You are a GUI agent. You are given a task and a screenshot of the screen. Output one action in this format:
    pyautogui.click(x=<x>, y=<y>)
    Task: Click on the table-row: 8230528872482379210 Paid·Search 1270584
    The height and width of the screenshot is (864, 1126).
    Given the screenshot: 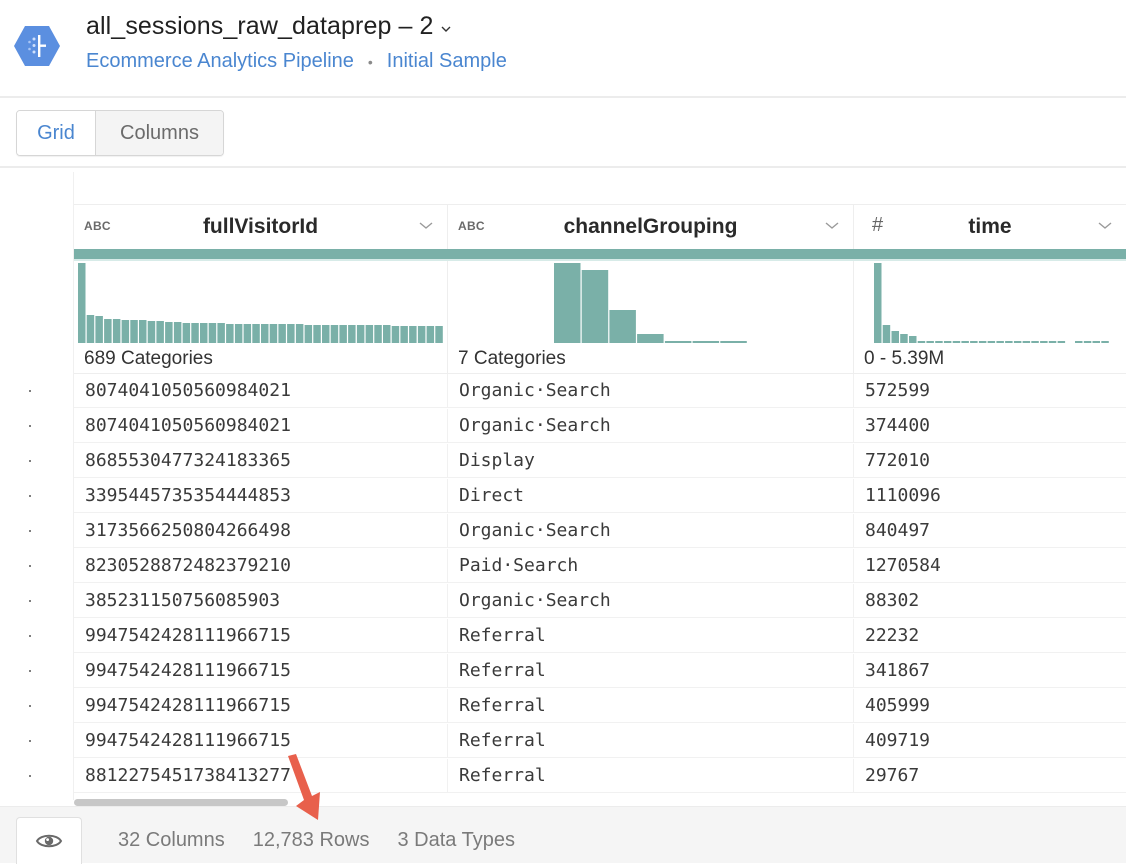 What is the action you would take?
    pyautogui.click(x=563, y=566)
    